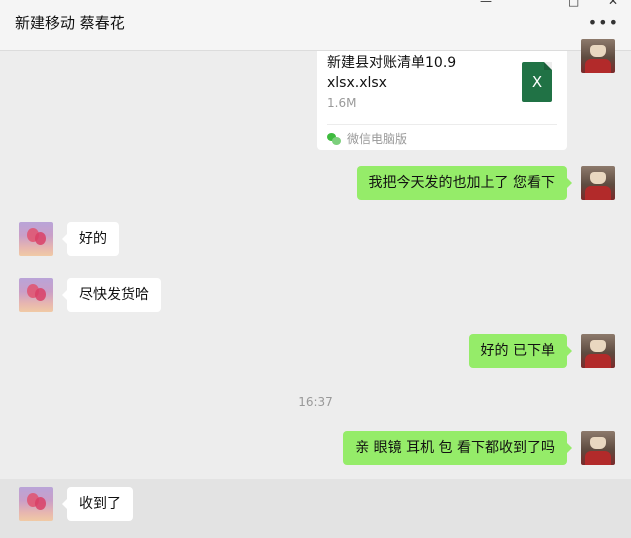  I want to click on message-row: 我把今天发的也加上了 您看下, so click(315, 184).